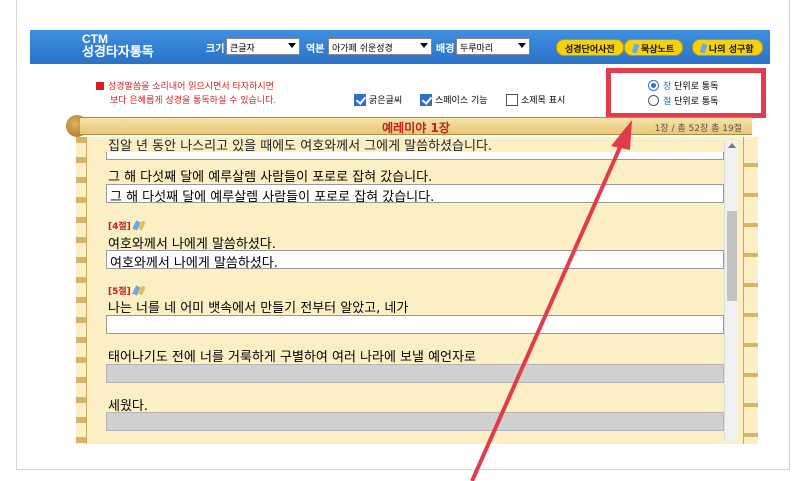 This screenshot has height=481, width=800. What do you see at coordinates (621, 135) in the screenshot?
I see `arrow-head-icon` at bounding box center [621, 135].